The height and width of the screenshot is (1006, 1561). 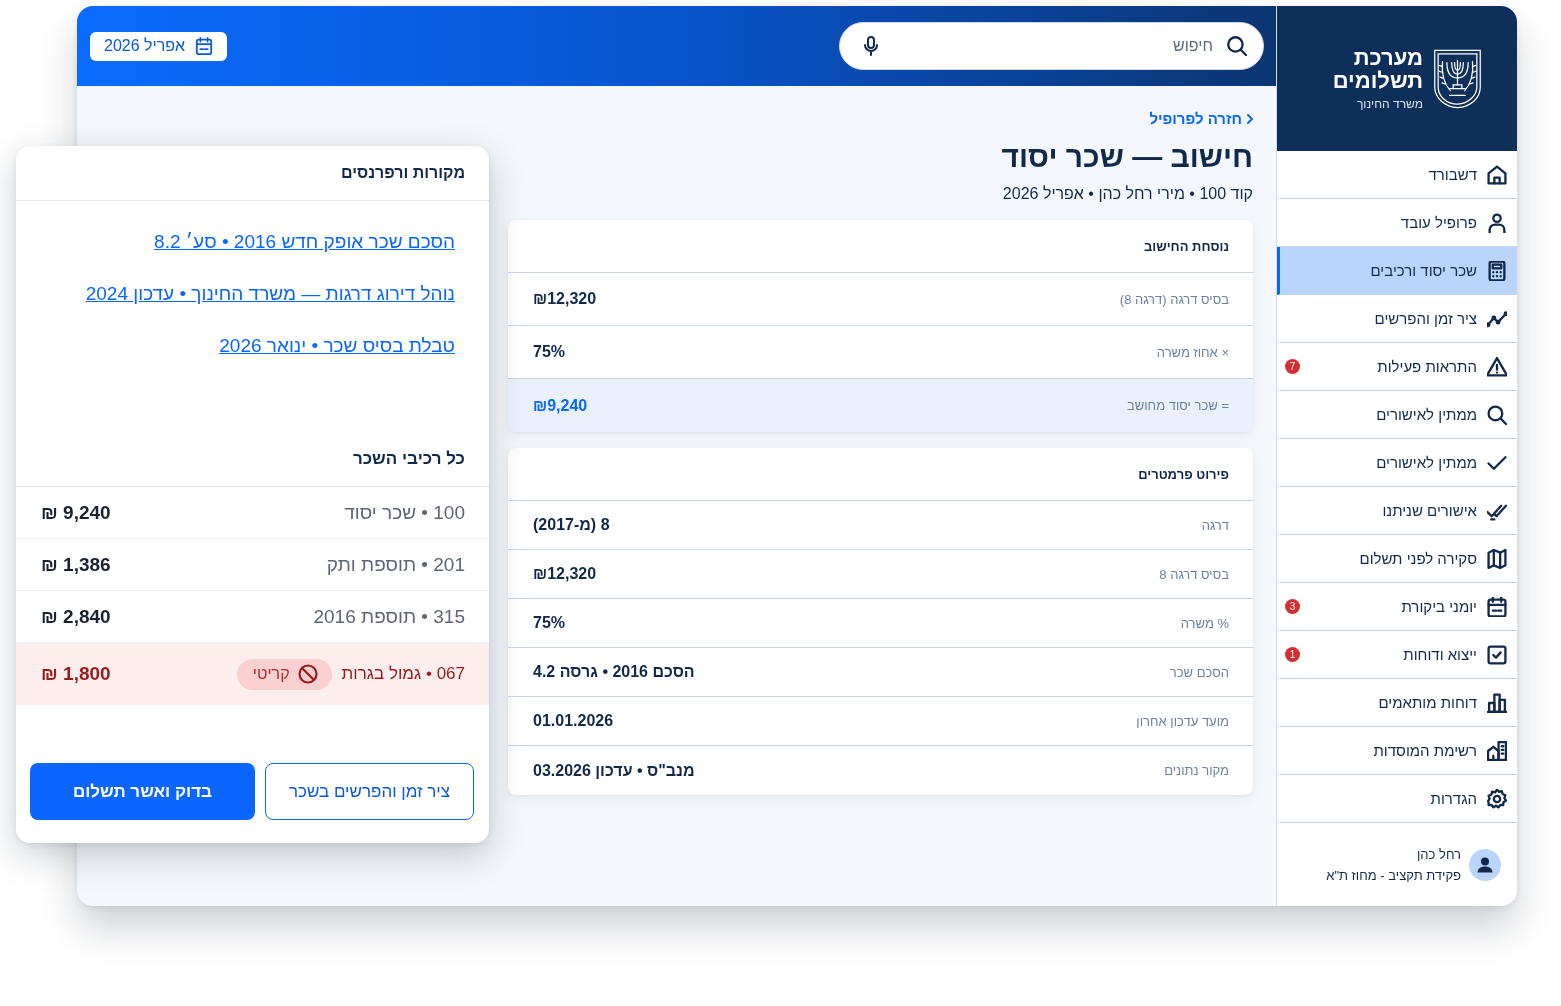 I want to click on timeline-button: ציר זמן והפרשים בשכר, so click(x=369, y=791).